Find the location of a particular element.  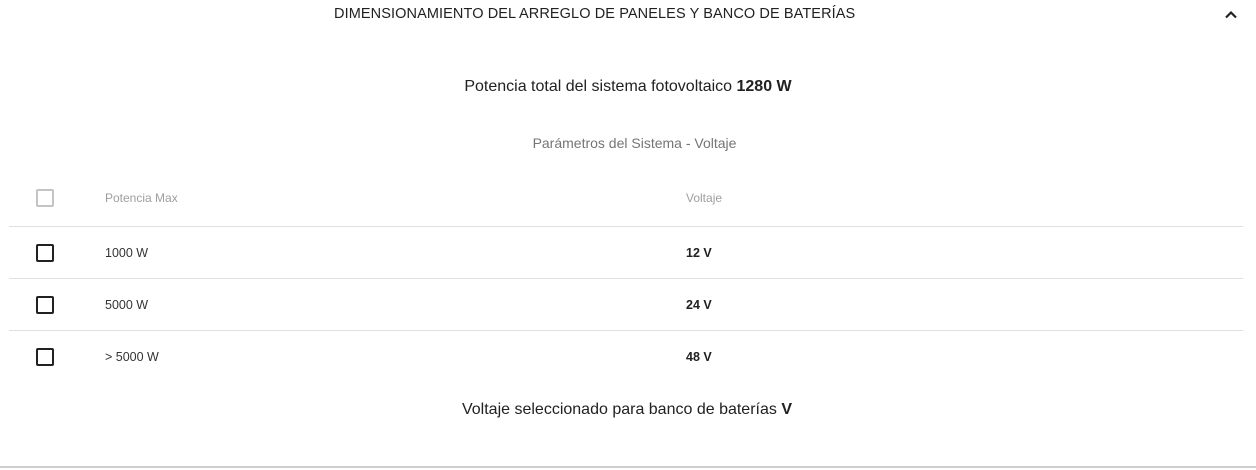

chevron-up-icon is located at coordinates (1231, 15).